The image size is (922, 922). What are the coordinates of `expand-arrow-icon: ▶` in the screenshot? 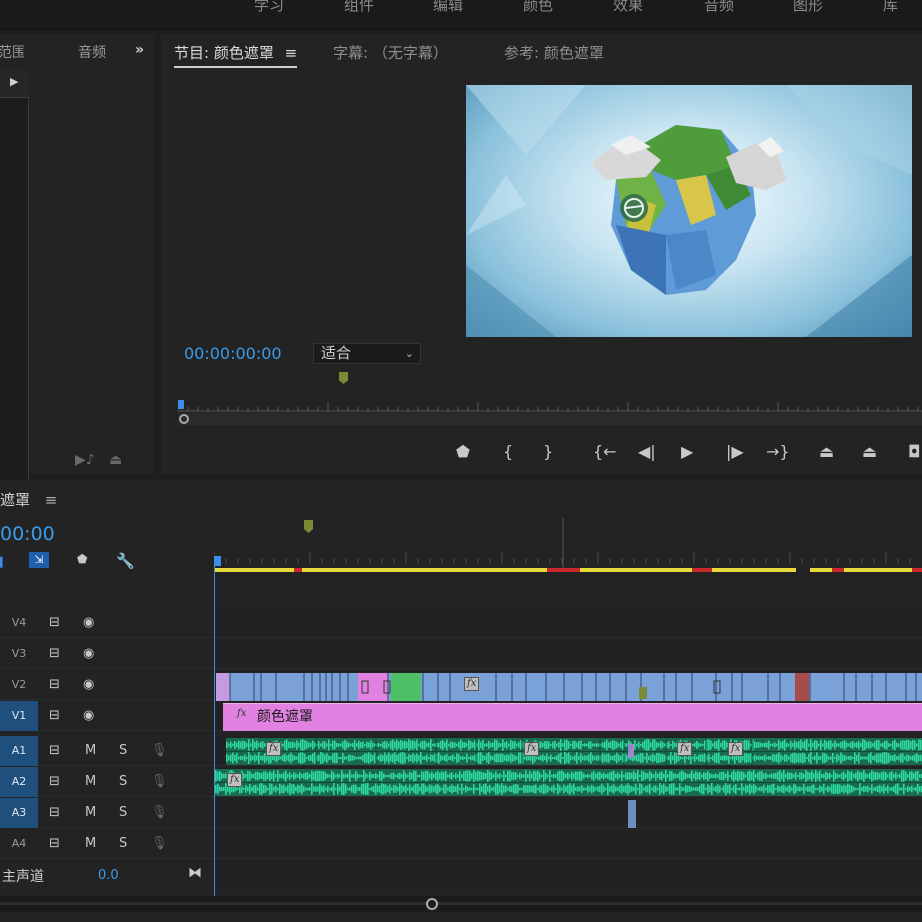 It's located at (14, 81).